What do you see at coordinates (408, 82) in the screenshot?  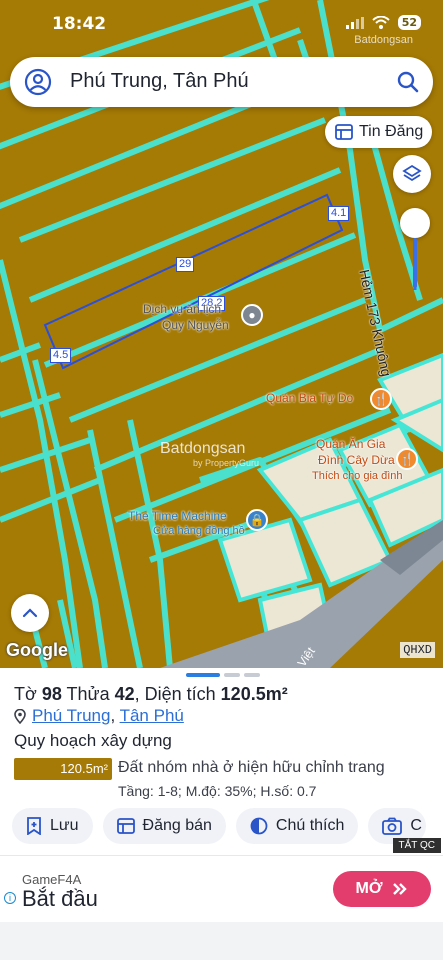 I see `search-icon` at bounding box center [408, 82].